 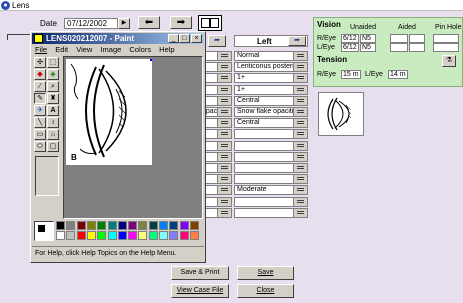 What do you see at coordinates (53, 146) in the screenshot?
I see `rounded-rect-icon: ▢` at bounding box center [53, 146].